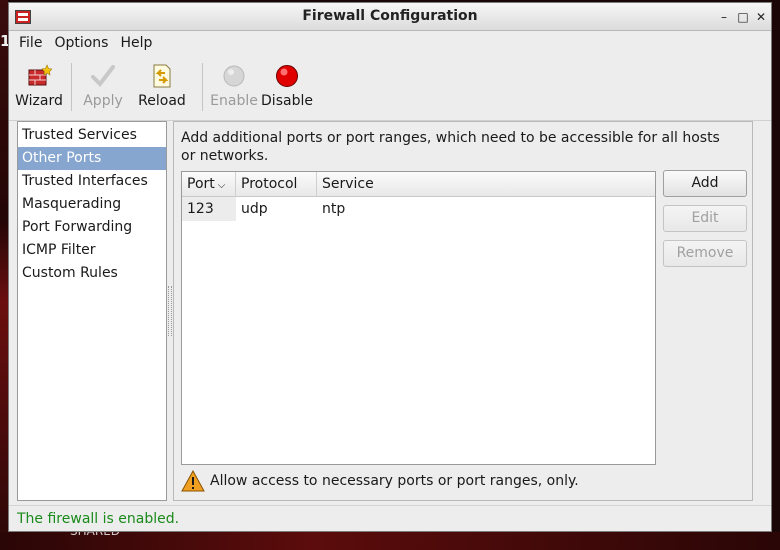  Describe the element at coordinates (92, 158) in the screenshot. I see `sidebar-item-other-ports: Other Ports` at that location.